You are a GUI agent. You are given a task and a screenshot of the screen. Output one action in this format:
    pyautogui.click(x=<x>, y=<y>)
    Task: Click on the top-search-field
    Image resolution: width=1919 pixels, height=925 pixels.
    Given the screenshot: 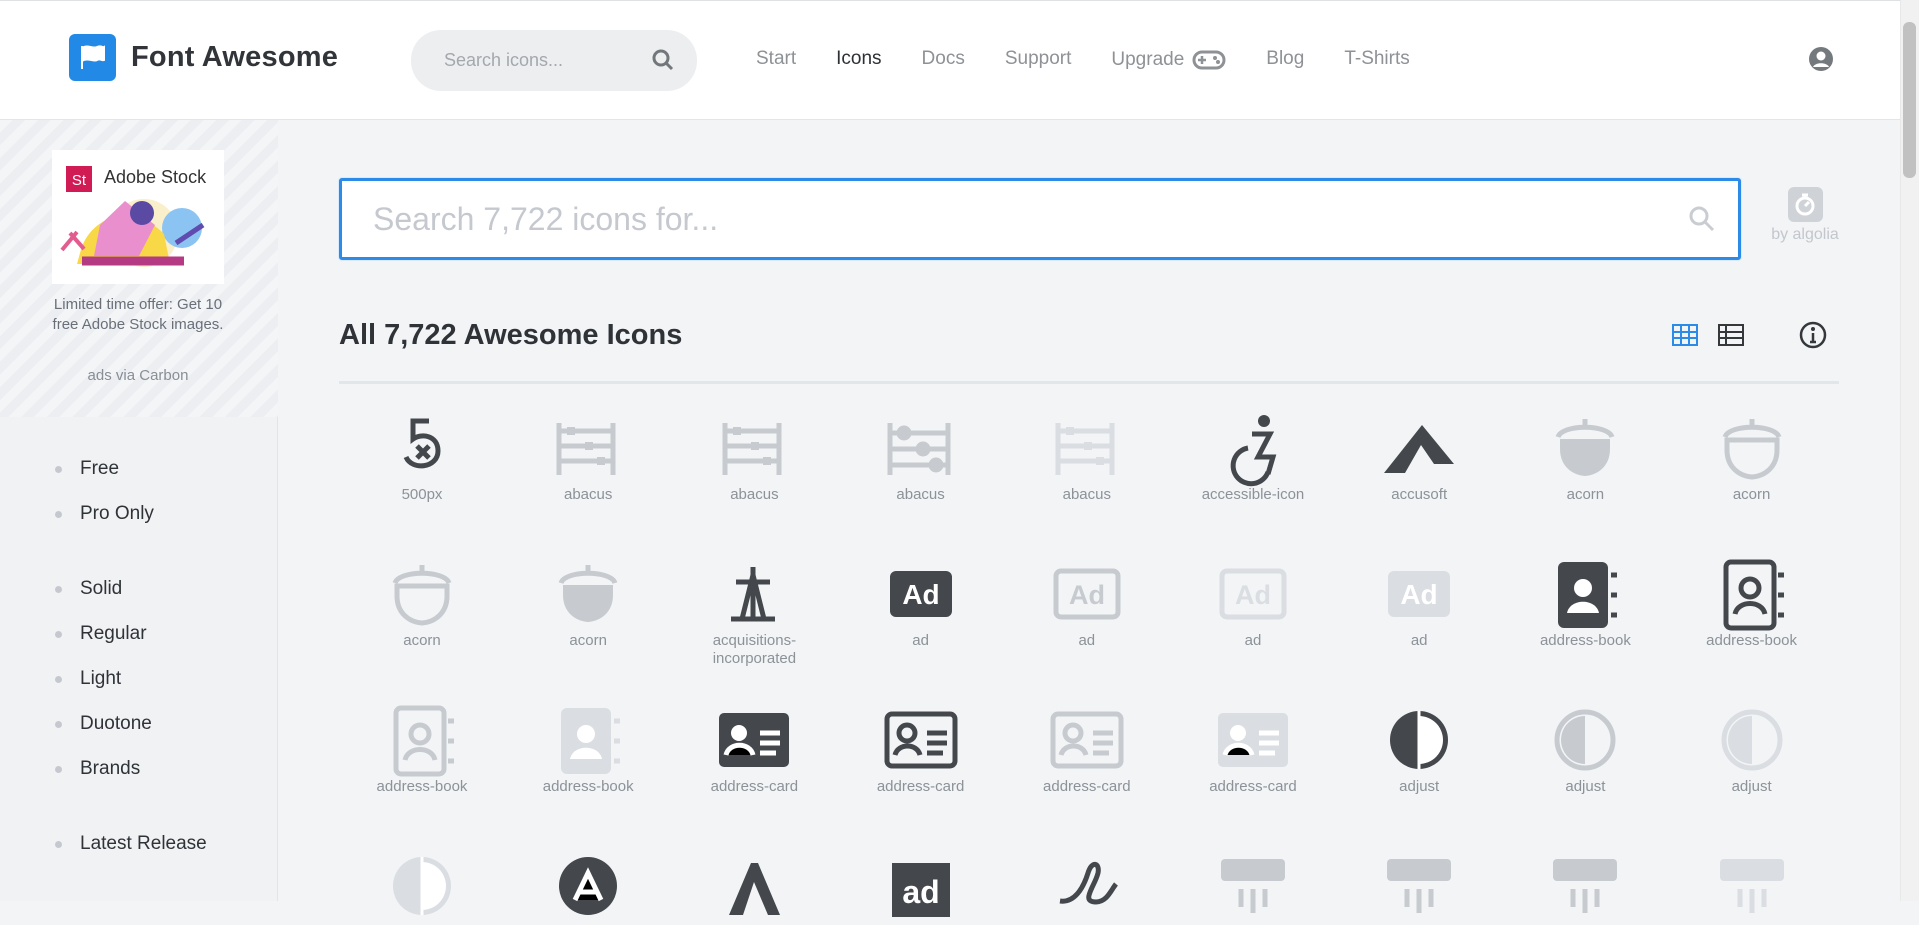 What is the action you would take?
    pyautogui.click(x=554, y=60)
    